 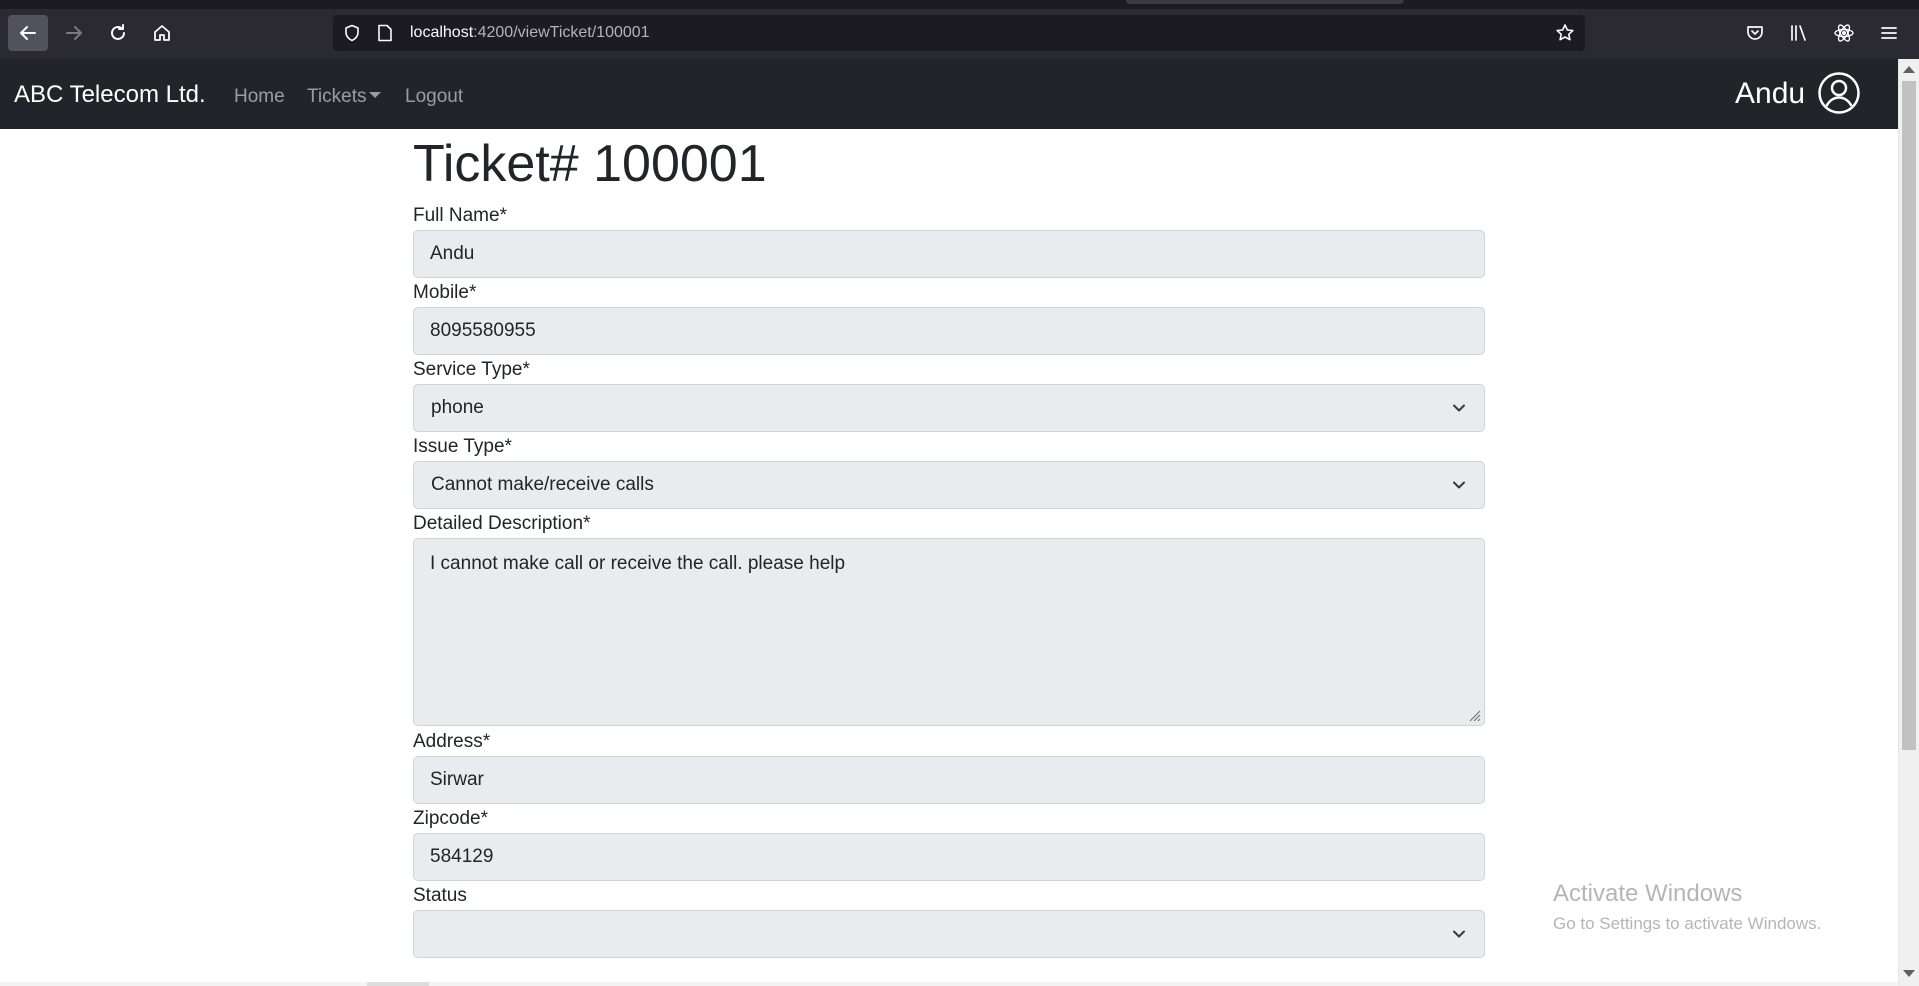 I want to click on home-button, so click(x=162, y=33).